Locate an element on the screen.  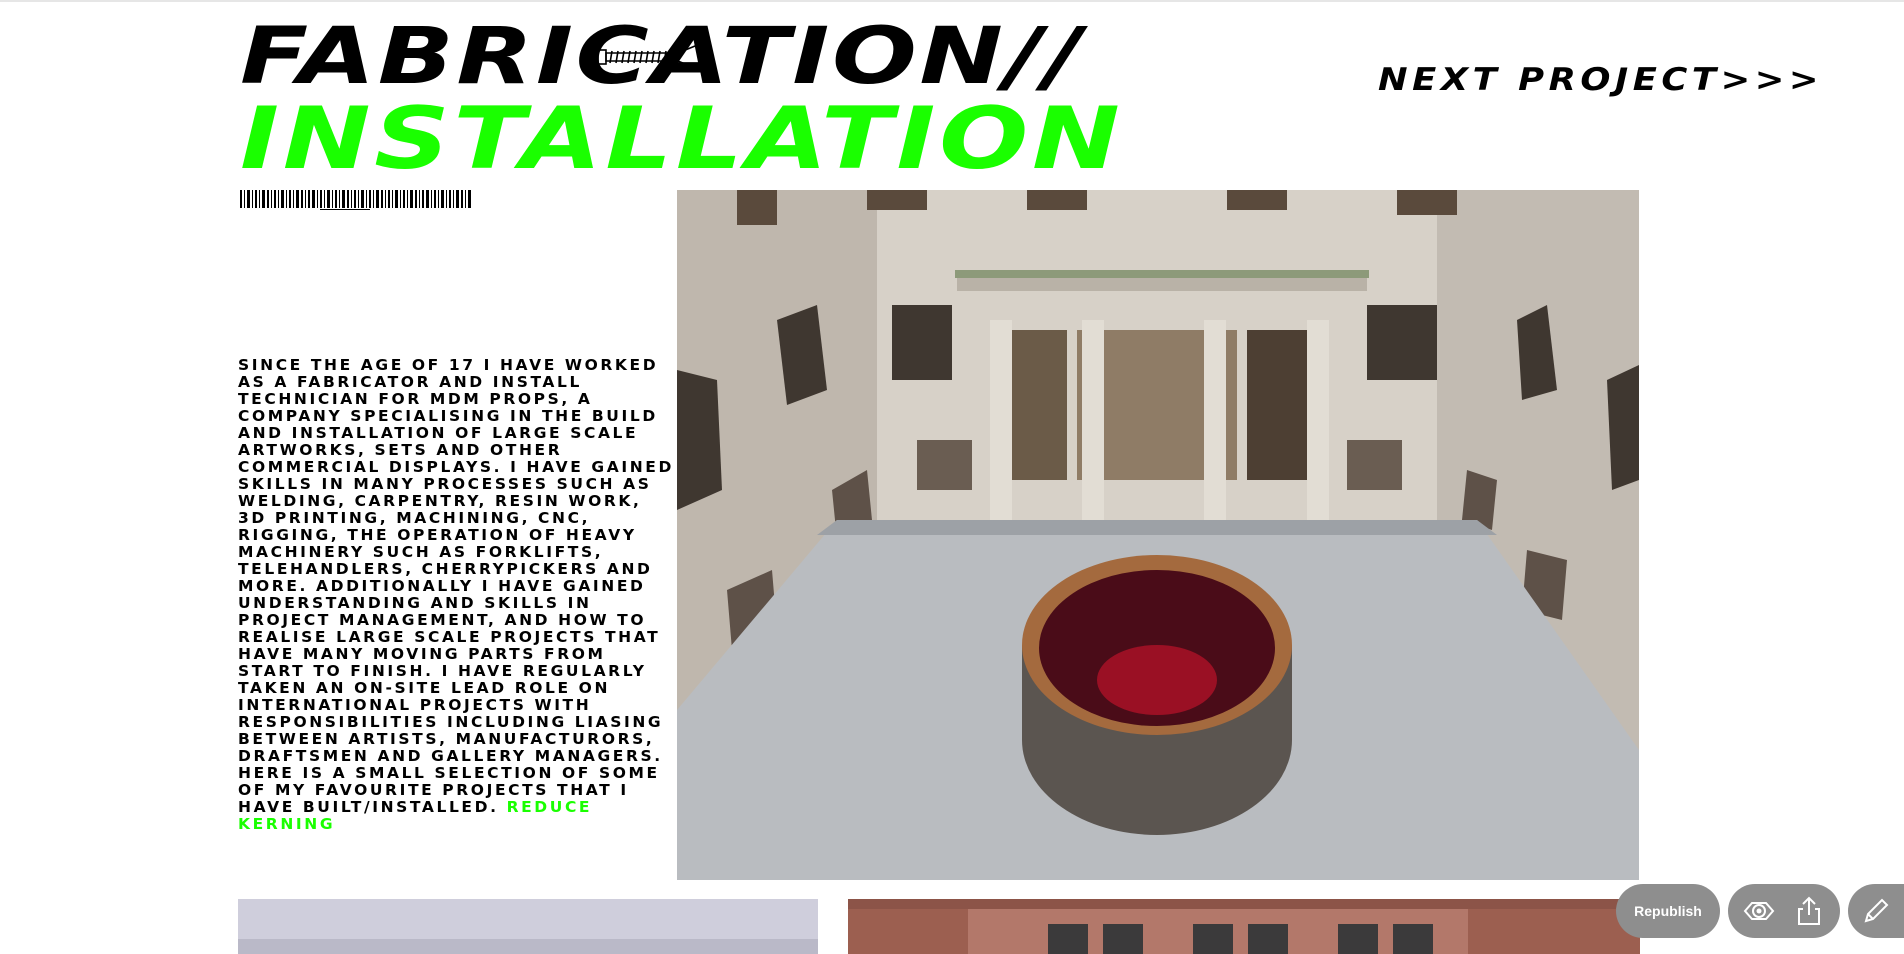
next-project-link: NEXT PROJECT>>> is located at coordinates (1600, 80).